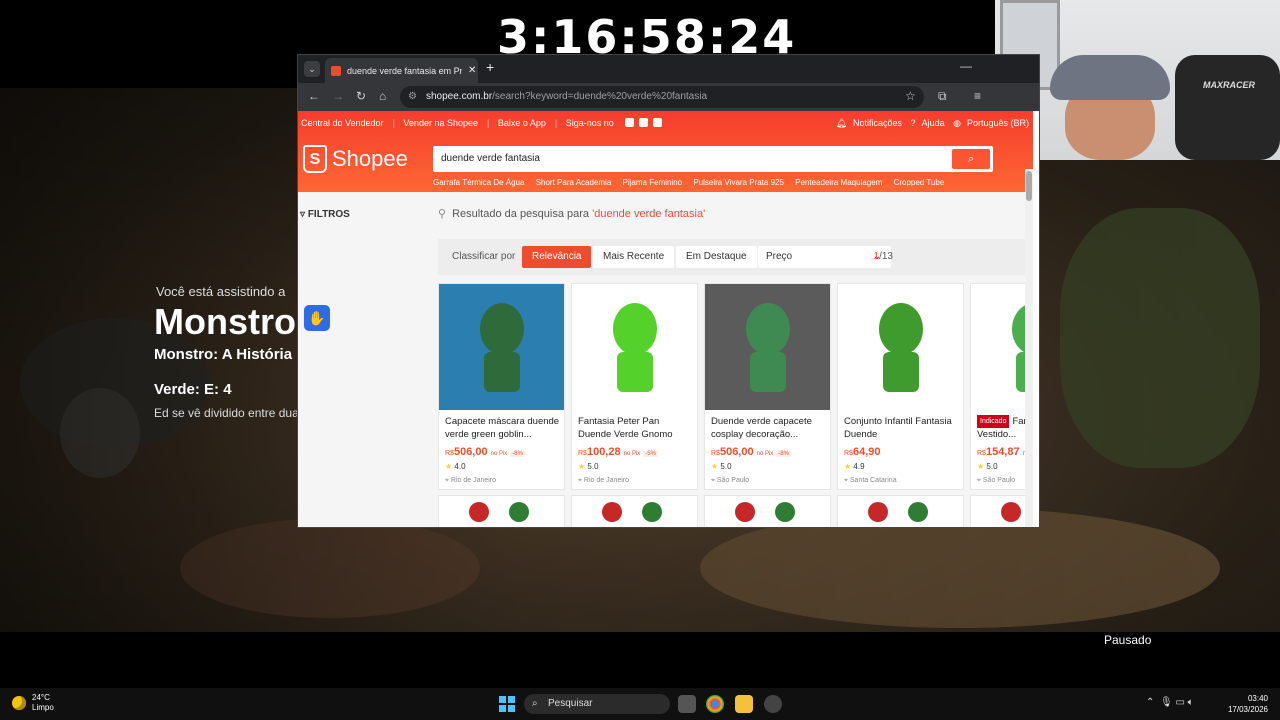 This screenshot has width=1280, height=720. Describe the element at coordinates (440, 123) in the screenshot. I see `sell-link: Vender na Shopee` at that location.